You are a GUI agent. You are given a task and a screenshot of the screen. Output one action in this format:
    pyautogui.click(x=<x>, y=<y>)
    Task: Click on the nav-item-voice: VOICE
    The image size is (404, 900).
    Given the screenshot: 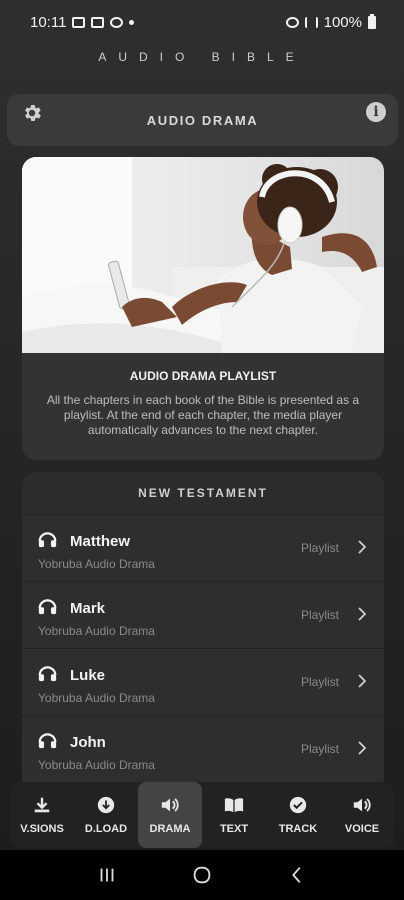 What is the action you would take?
    pyautogui.click(x=362, y=815)
    